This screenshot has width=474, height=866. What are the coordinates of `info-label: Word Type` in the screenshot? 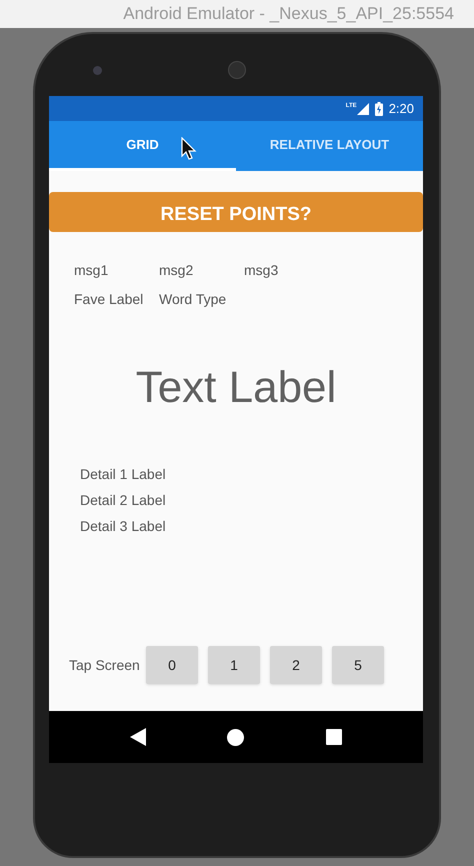 It's located at (193, 299).